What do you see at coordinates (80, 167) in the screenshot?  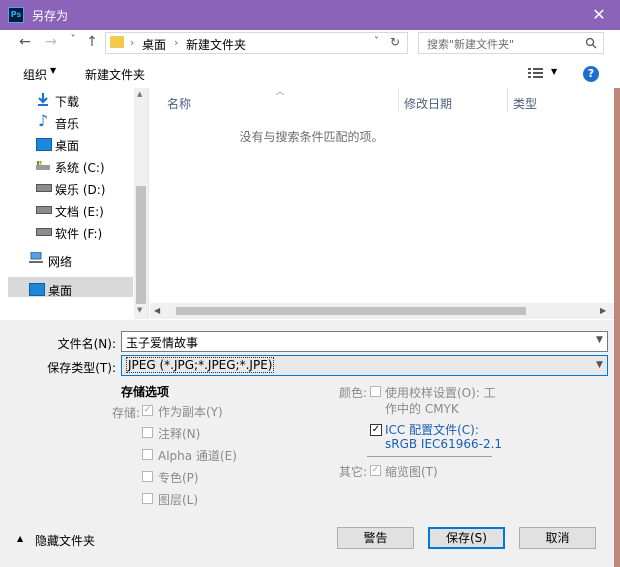 I see `sidebar-item-drive-c: 系统 (C:)` at bounding box center [80, 167].